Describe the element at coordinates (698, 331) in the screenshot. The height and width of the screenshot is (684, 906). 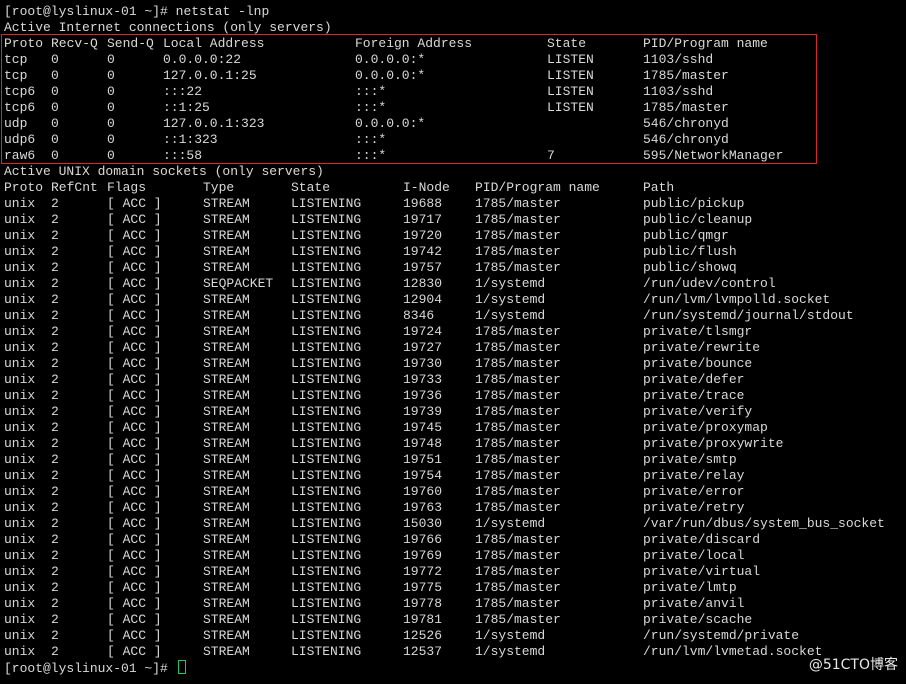
I see `path-cell: private/tlsmgr` at that location.